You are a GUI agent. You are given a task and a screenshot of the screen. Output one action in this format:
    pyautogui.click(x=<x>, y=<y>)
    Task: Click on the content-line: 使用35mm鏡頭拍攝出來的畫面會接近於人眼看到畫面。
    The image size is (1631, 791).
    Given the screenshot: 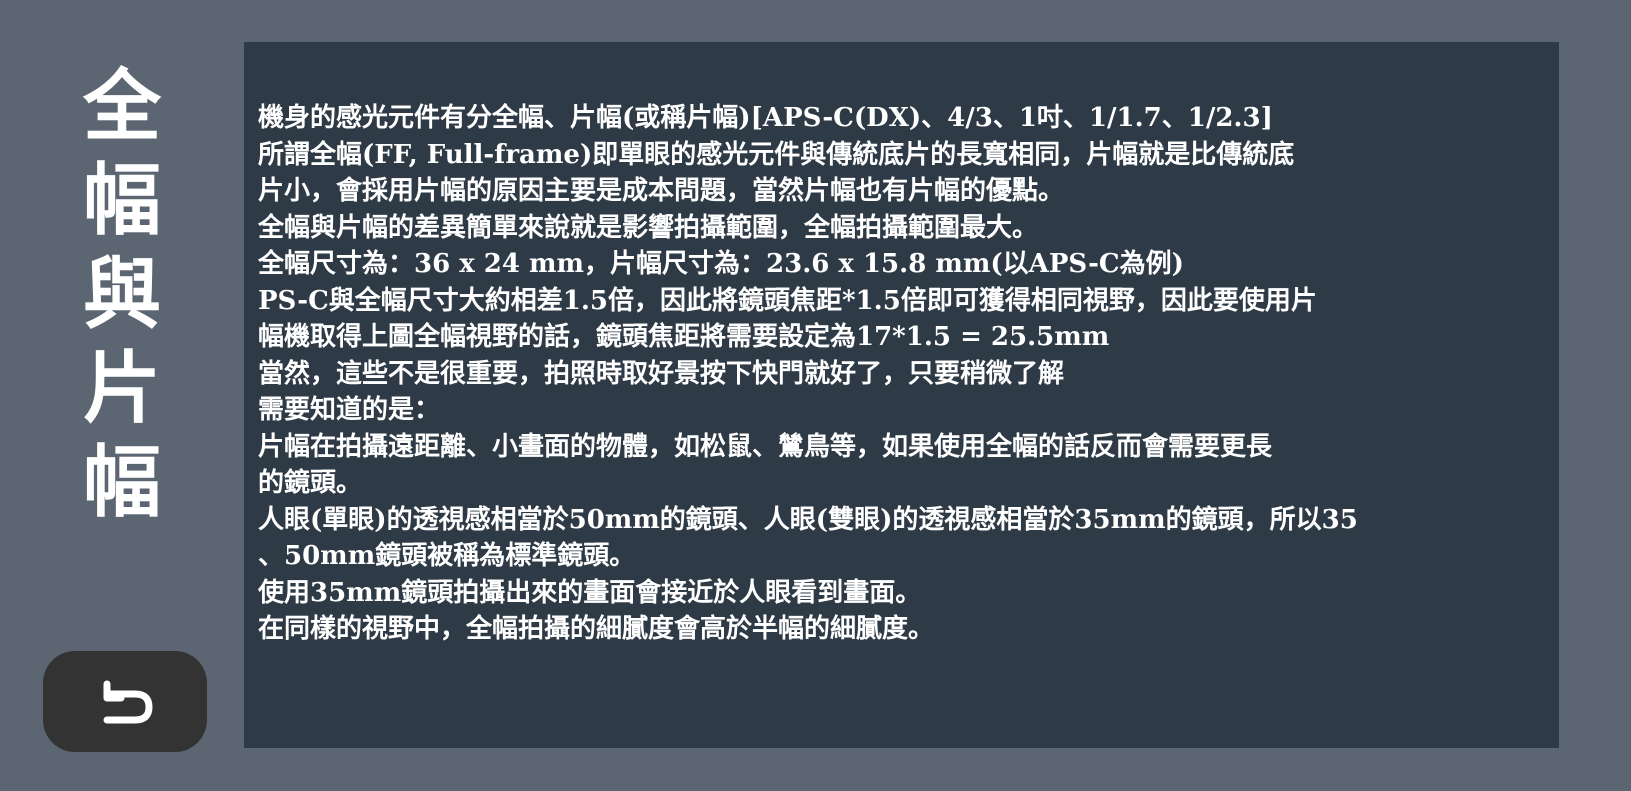 What is the action you would take?
    pyautogui.click(x=590, y=592)
    